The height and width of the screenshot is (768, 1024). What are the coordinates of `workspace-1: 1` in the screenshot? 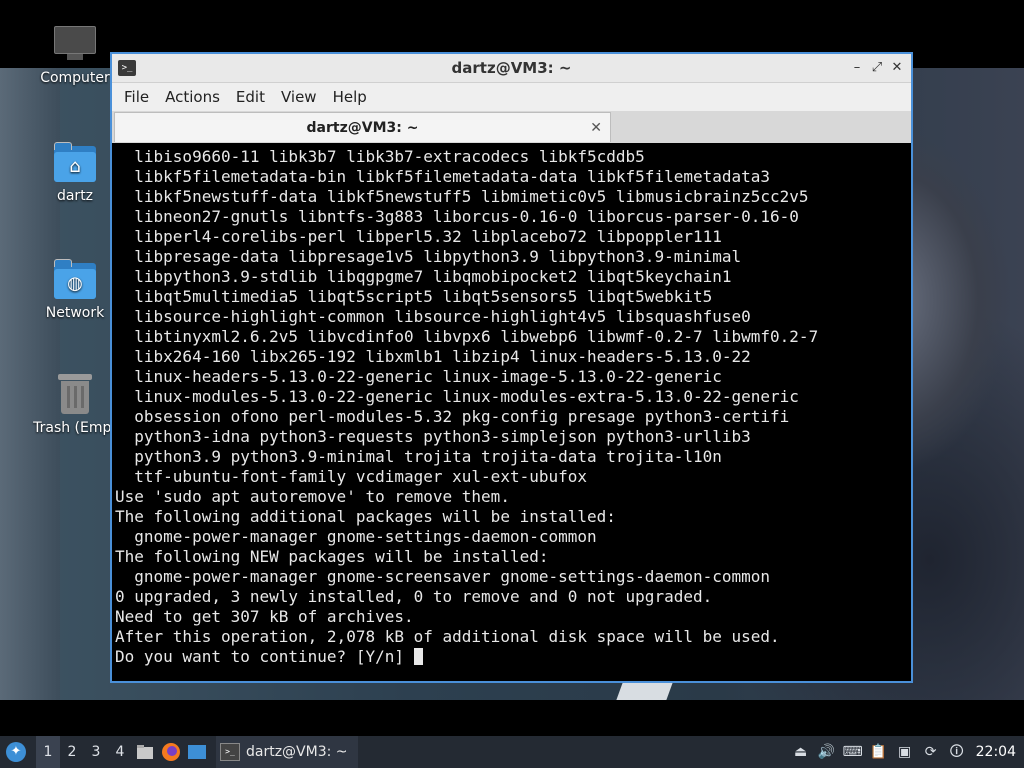 It's located at (48, 752).